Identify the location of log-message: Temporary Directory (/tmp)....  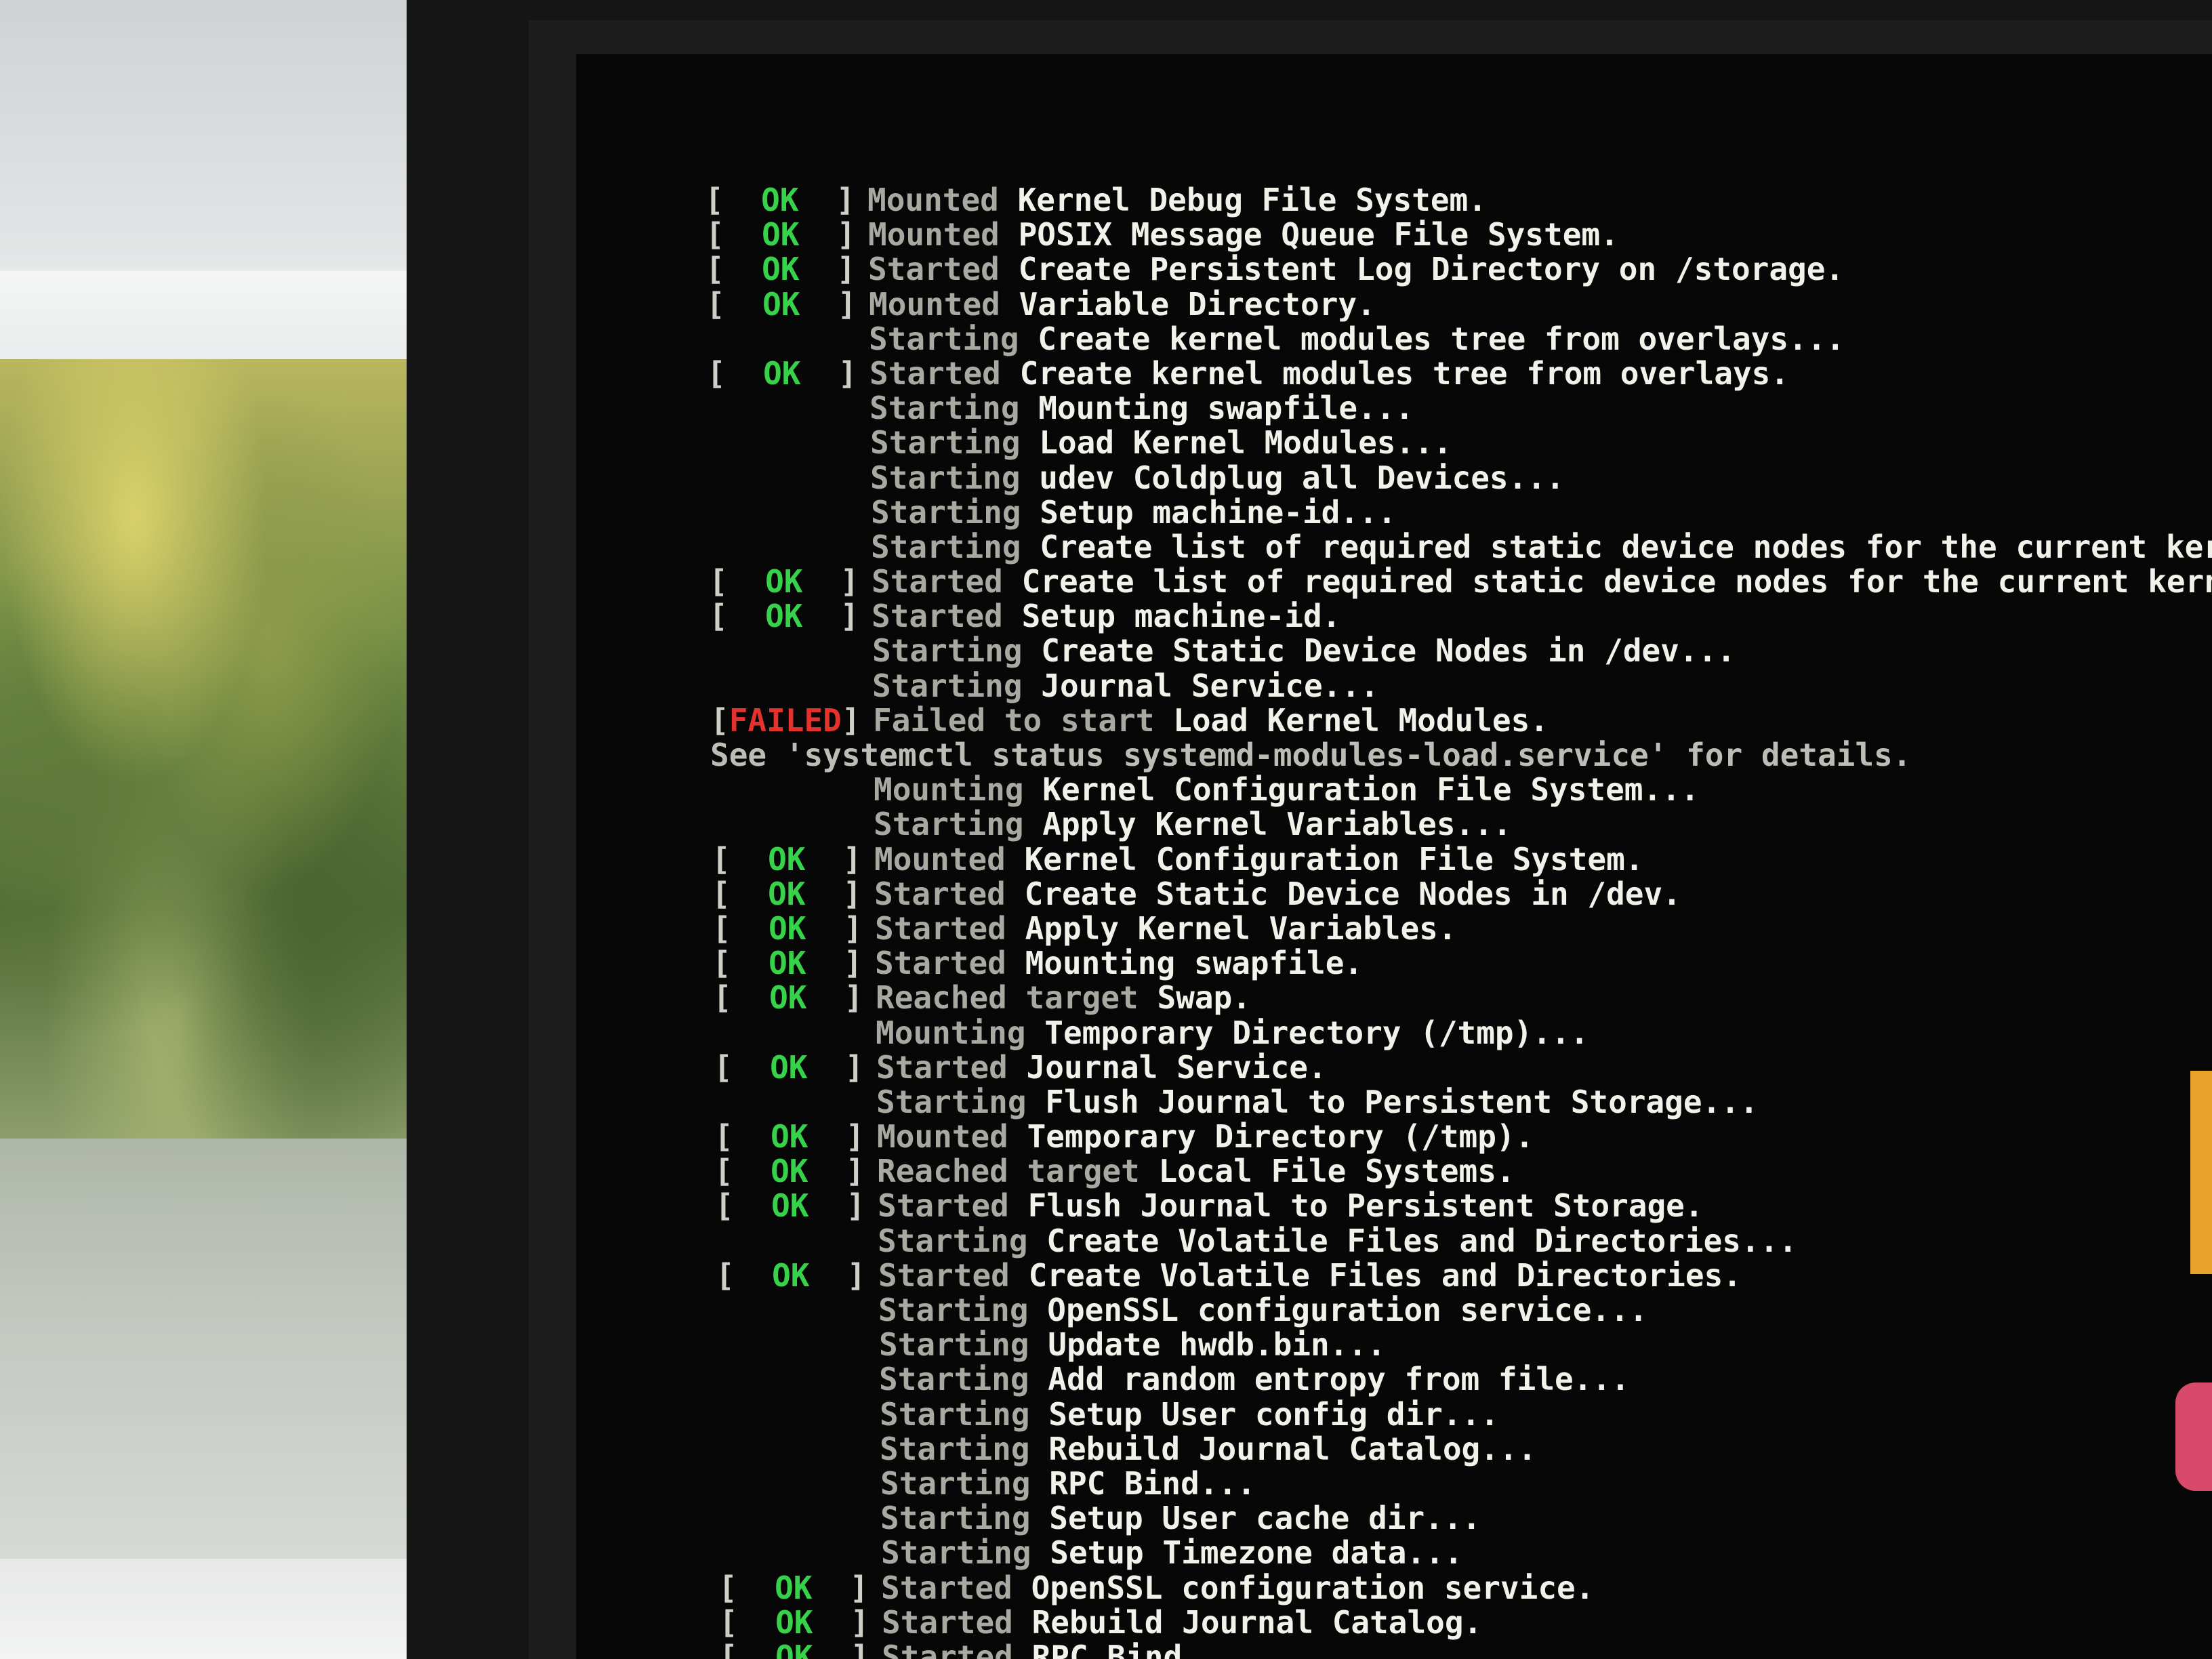
(1316, 1032).